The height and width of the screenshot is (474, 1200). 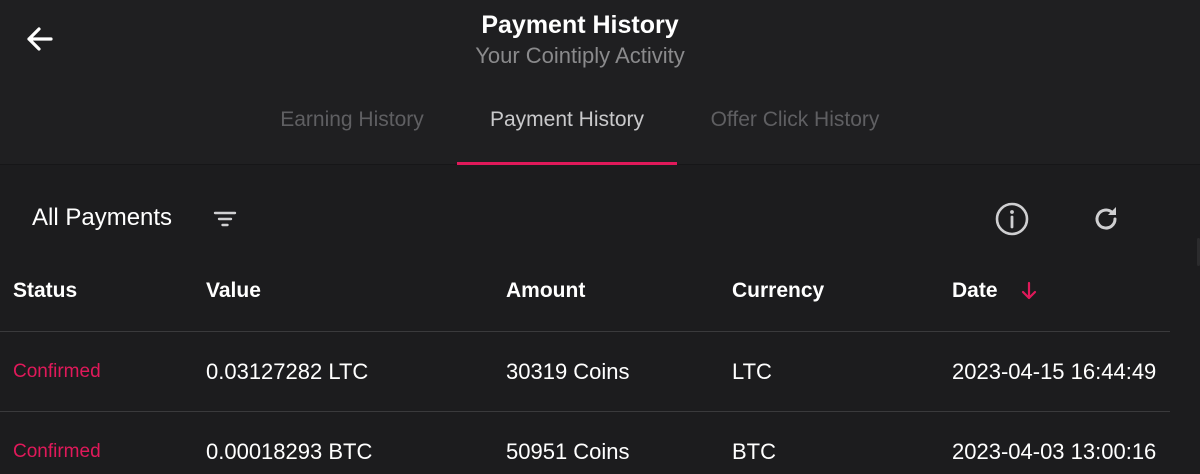 I want to click on column-header-date-label: Date, so click(x=975, y=290).